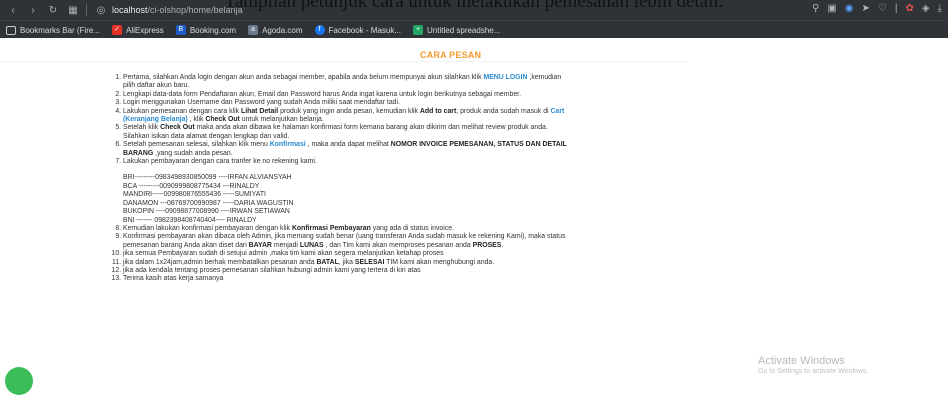  What do you see at coordinates (882, 8) in the screenshot?
I see `heart-icon: ♡` at bounding box center [882, 8].